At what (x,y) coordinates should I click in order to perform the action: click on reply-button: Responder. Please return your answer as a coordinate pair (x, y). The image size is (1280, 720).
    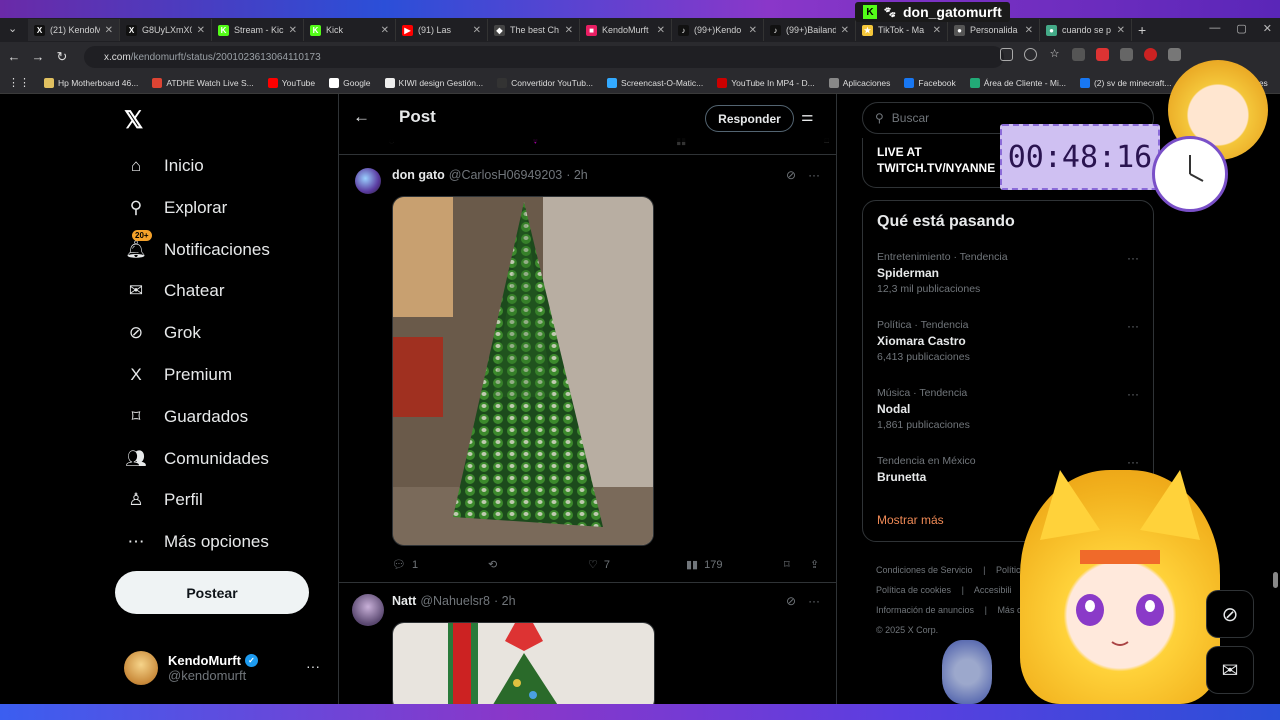
    Looking at the image, I should click on (749, 118).